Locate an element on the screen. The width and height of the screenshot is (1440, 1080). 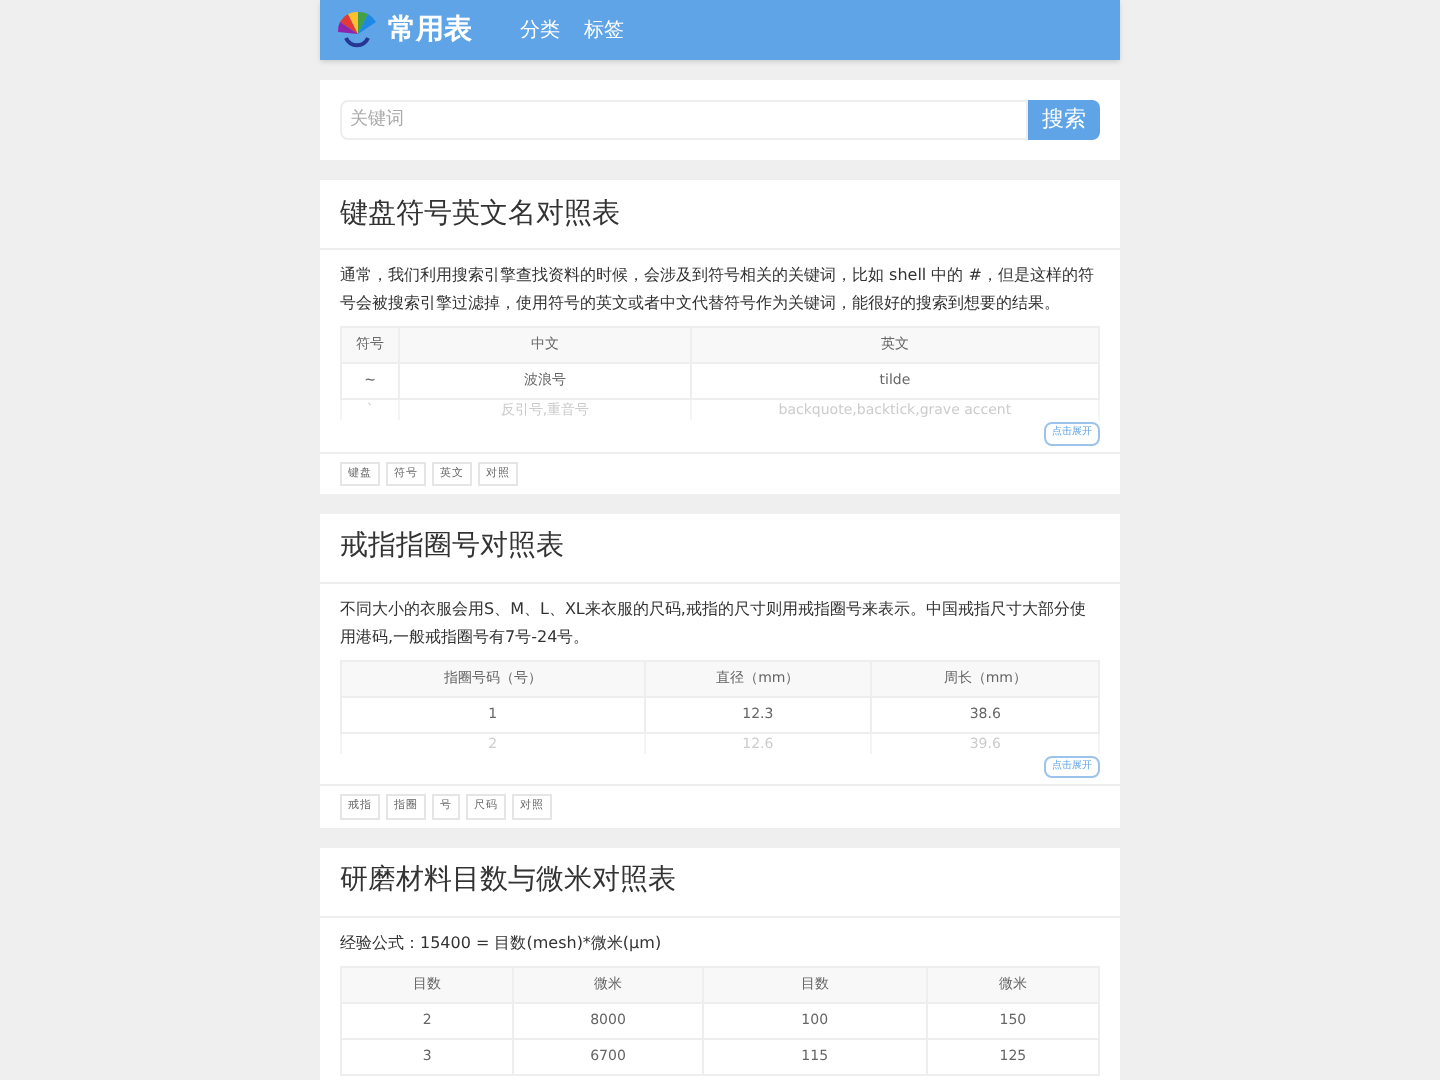
logo-icon is located at coordinates (358, 30).